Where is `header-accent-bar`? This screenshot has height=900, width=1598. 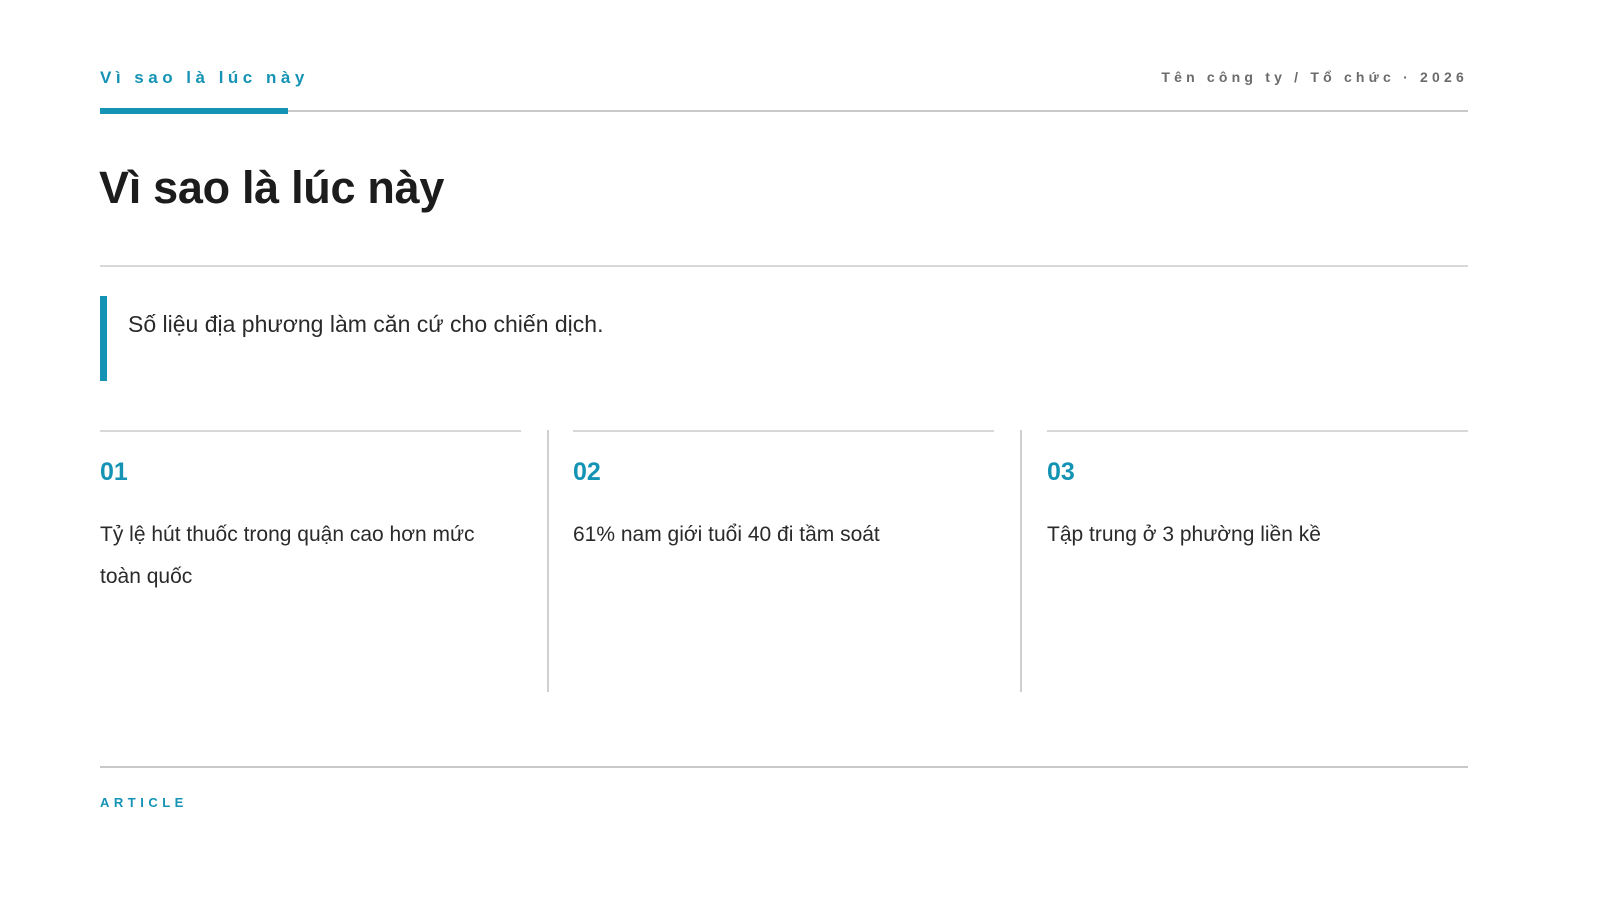 header-accent-bar is located at coordinates (194, 111).